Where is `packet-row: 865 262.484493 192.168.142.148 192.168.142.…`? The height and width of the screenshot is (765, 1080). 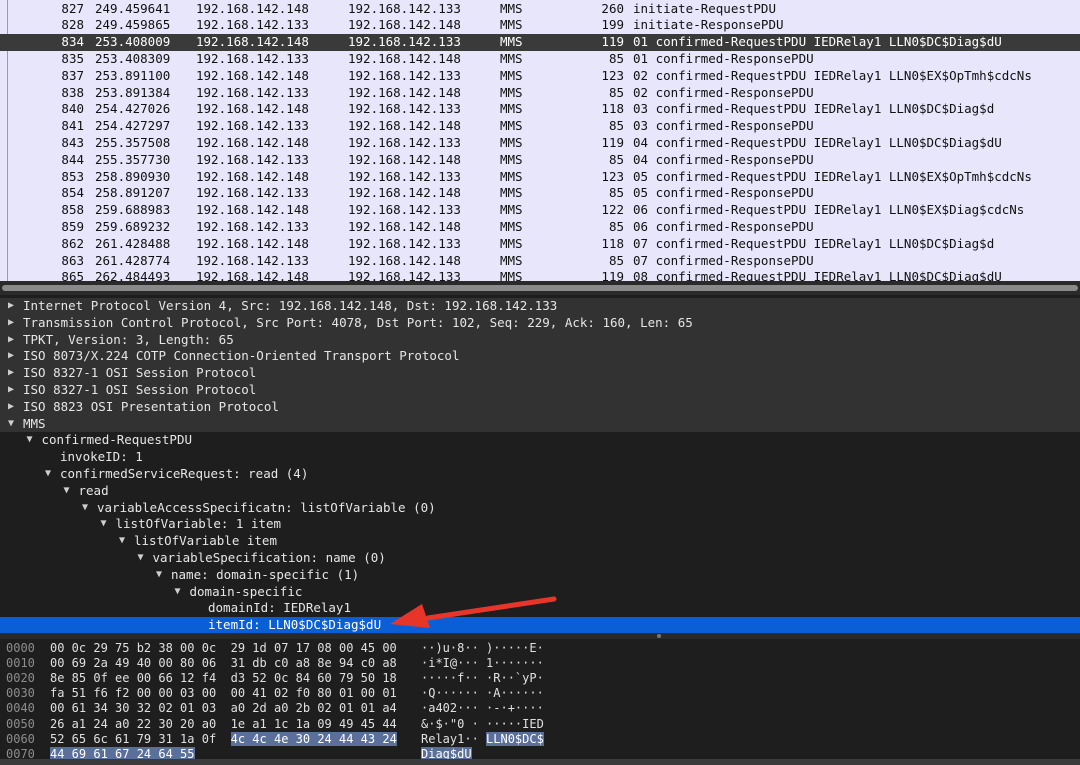 packet-row: 865 262.484493 192.168.142.148 192.168.142.… is located at coordinates (540, 275).